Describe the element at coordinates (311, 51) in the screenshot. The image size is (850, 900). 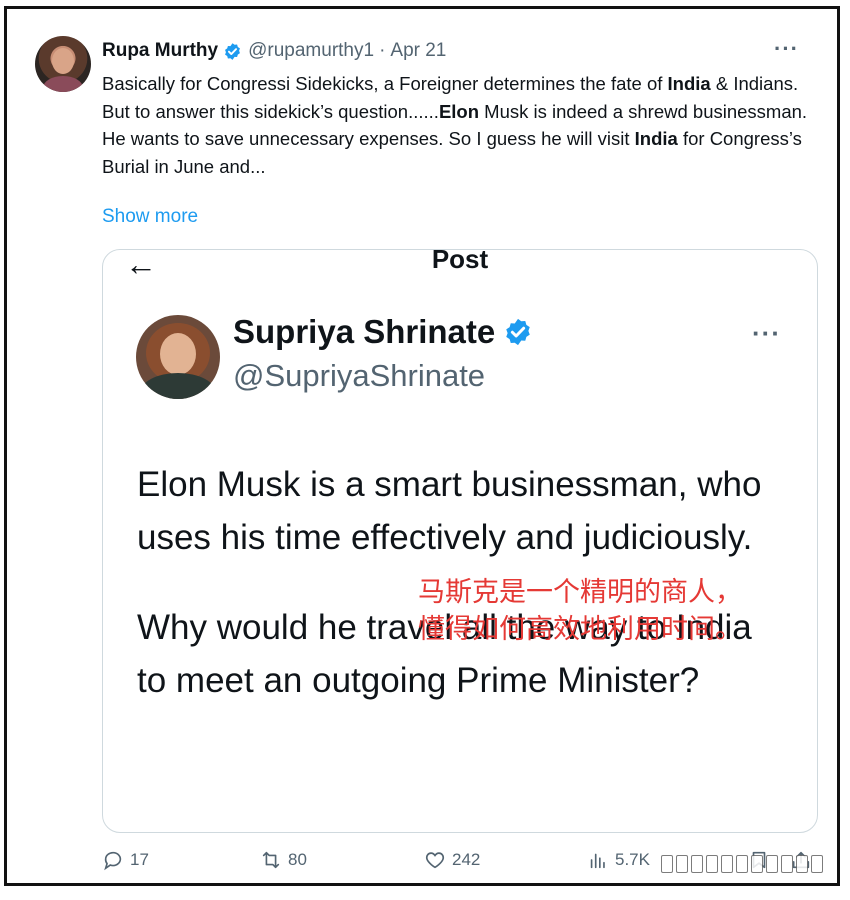
I see `author-handle: @rupamurthy1` at that location.